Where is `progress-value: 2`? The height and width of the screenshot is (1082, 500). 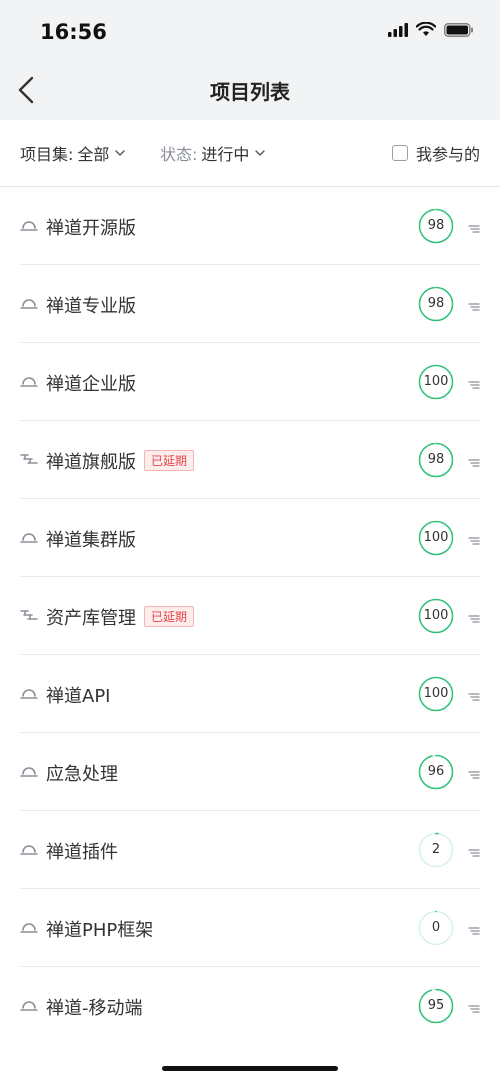
progress-value: 2 is located at coordinates (436, 849).